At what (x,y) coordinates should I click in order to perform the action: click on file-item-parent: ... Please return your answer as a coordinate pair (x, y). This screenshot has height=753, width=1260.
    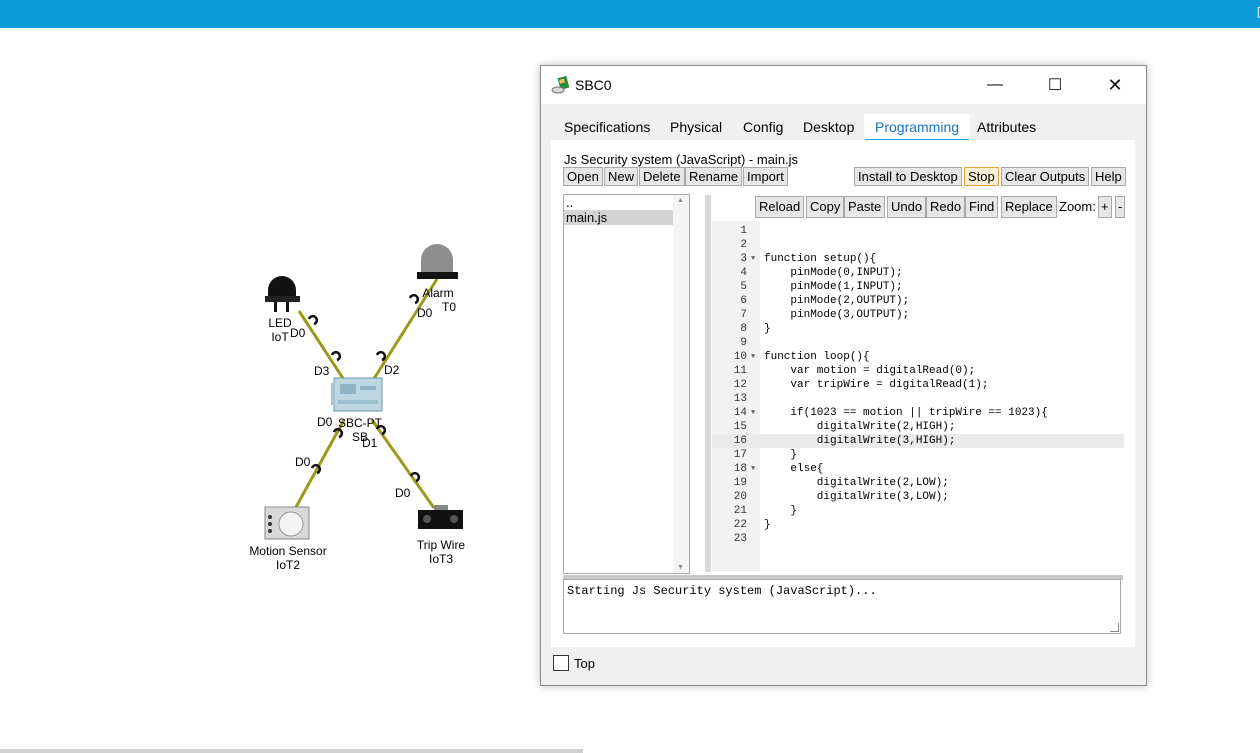
    Looking at the image, I should click on (626, 202).